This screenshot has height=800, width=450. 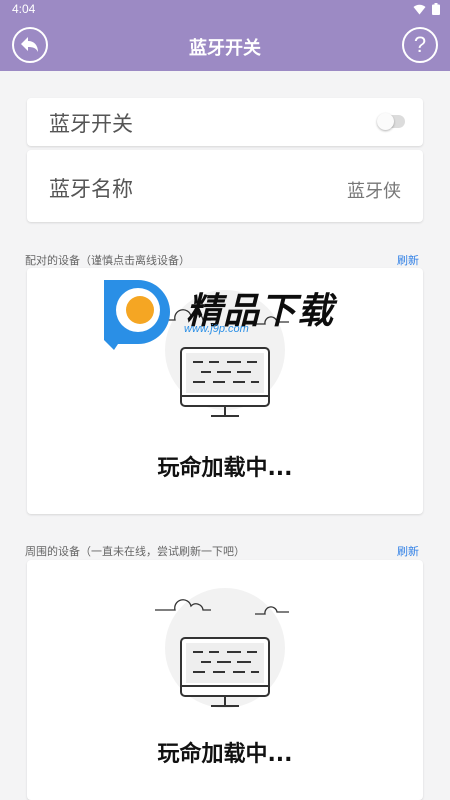 What do you see at coordinates (225, 122) in the screenshot?
I see `bluetooth-switch-row: 蓝牙开关` at bounding box center [225, 122].